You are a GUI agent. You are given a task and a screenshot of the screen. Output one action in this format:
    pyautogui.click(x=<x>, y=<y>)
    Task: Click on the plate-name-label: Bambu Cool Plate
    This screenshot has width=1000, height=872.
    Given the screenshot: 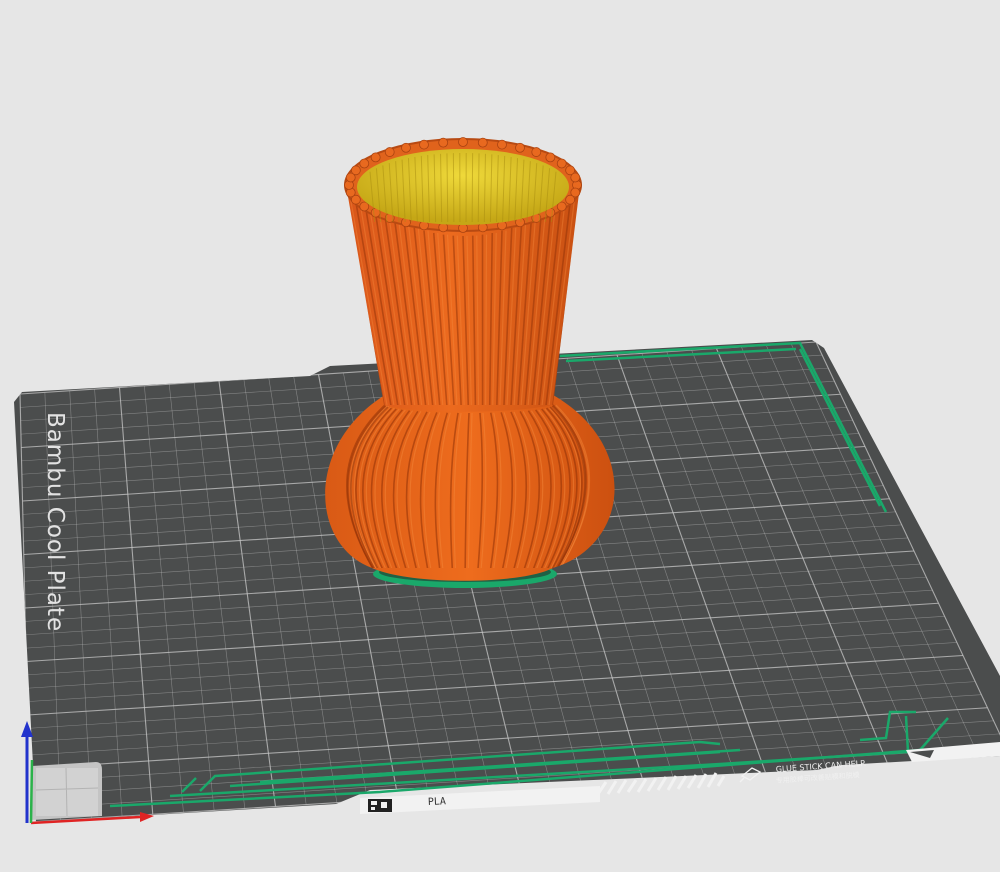 What is the action you would take?
    pyautogui.click(x=55, y=522)
    